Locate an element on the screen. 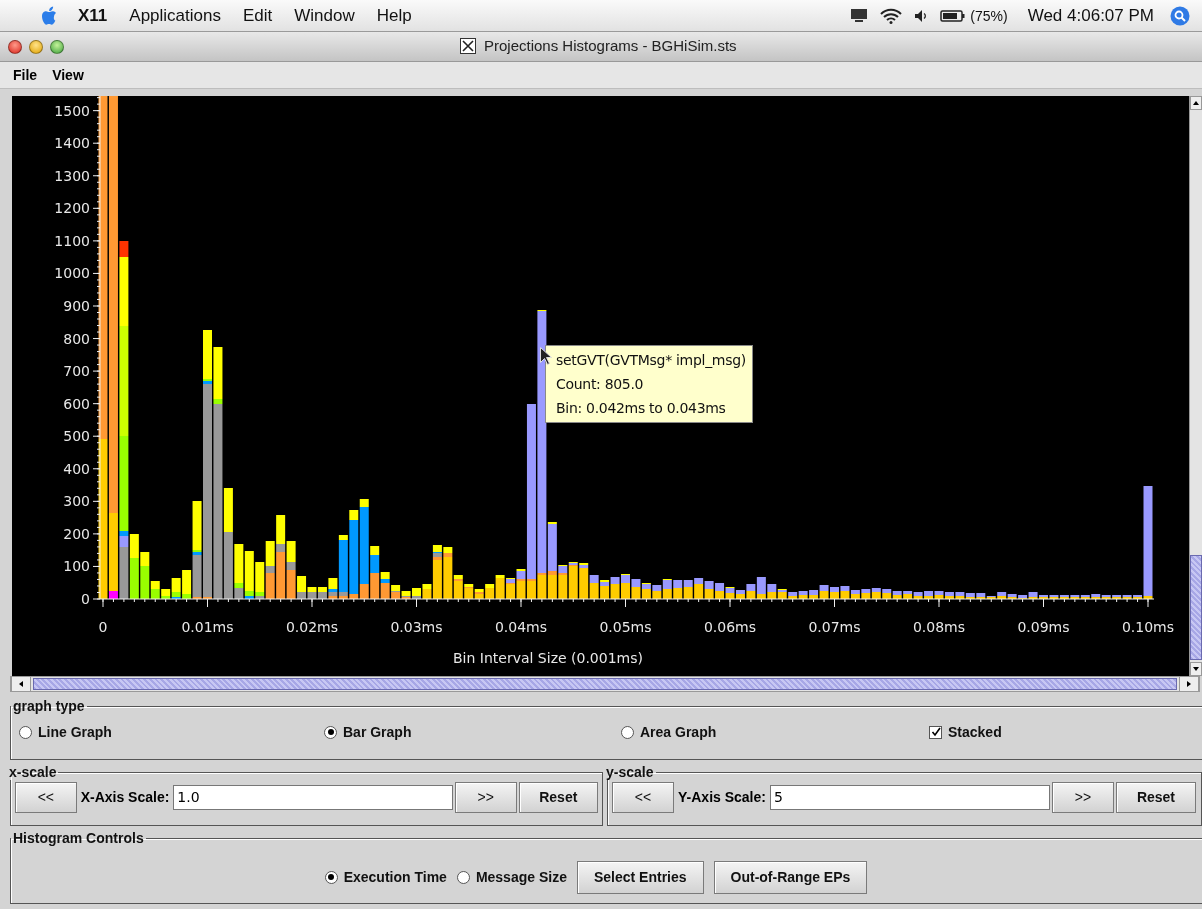 This screenshot has width=1202, height=909. axis-label: 1300 is located at coordinates (72, 175).